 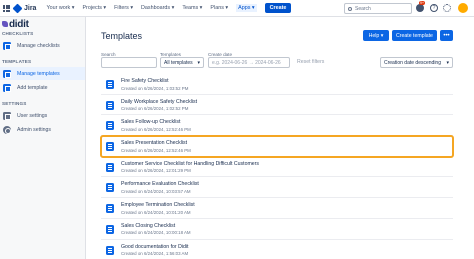 What do you see at coordinates (278, 8) in the screenshot?
I see `create-button: Create` at bounding box center [278, 8].